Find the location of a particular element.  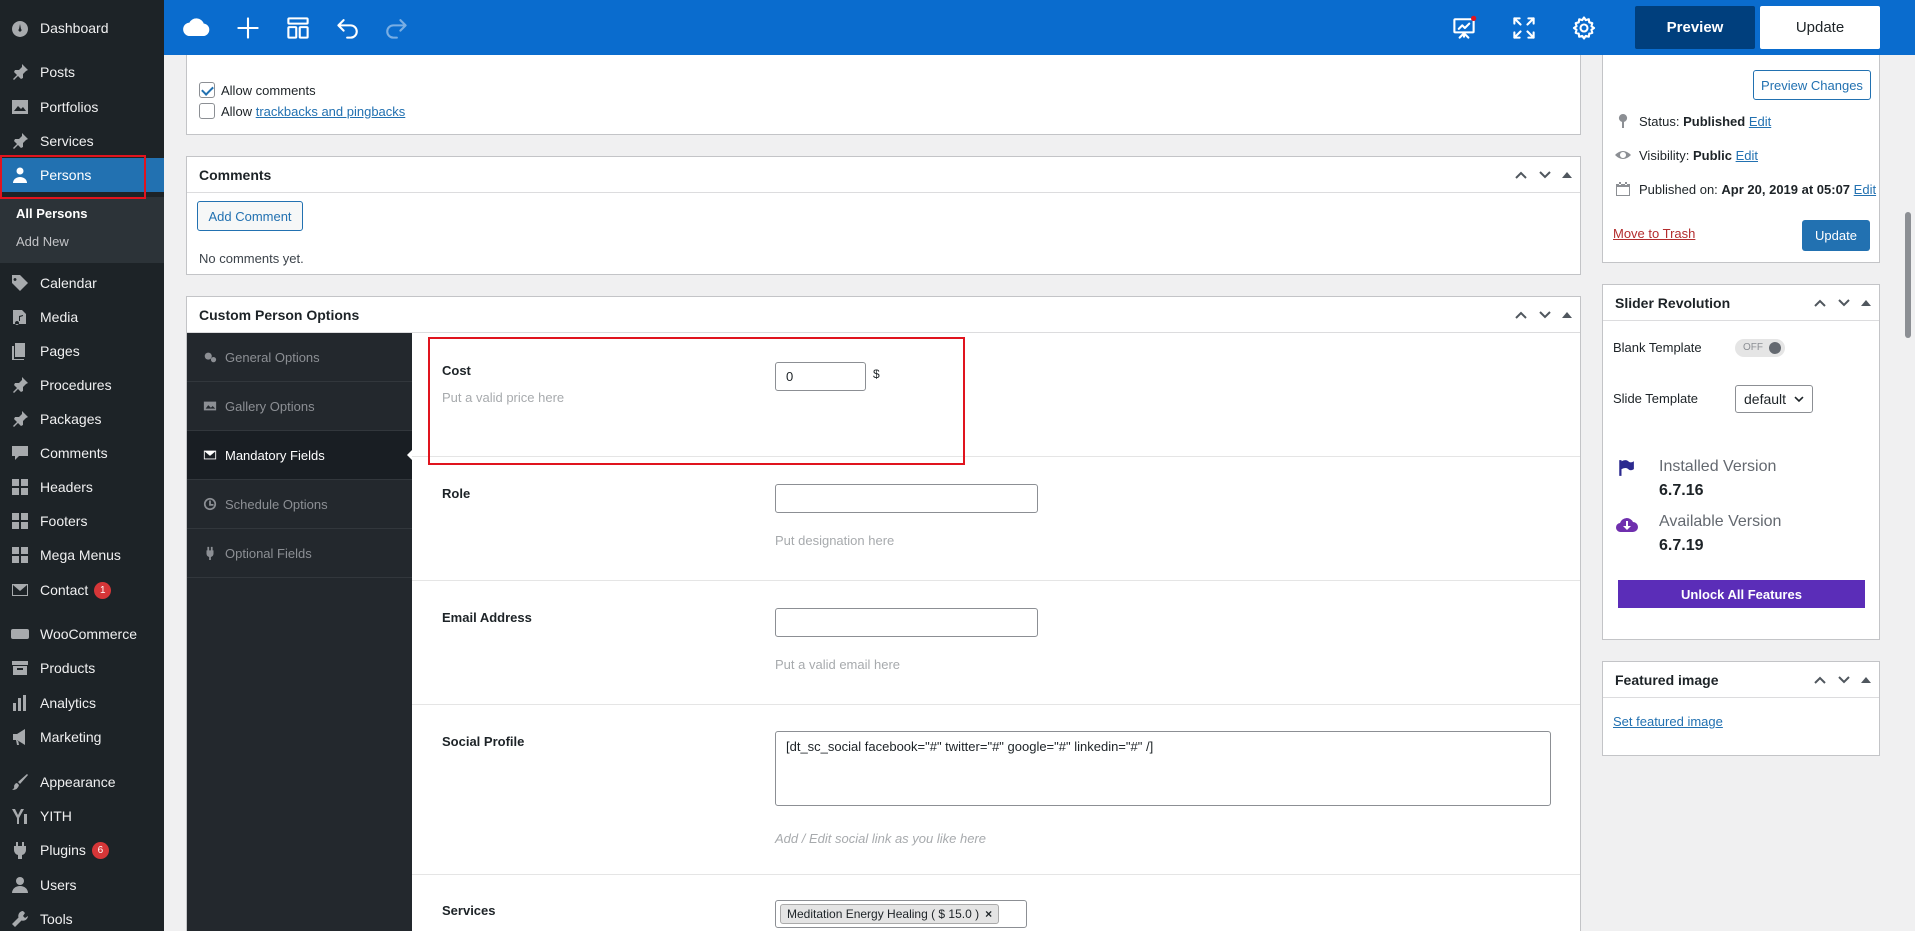

sidebar-item-comments: Comments is located at coordinates (82, 453).